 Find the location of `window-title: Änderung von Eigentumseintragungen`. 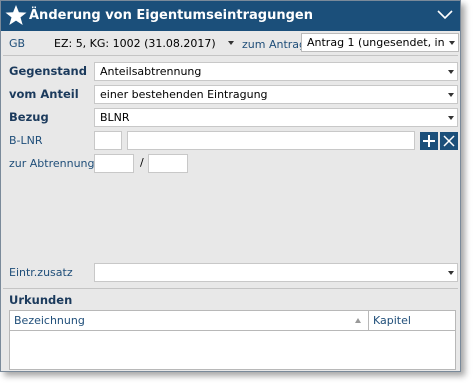

window-title: Änderung von Eigentumseintragungen is located at coordinates (171, 15).